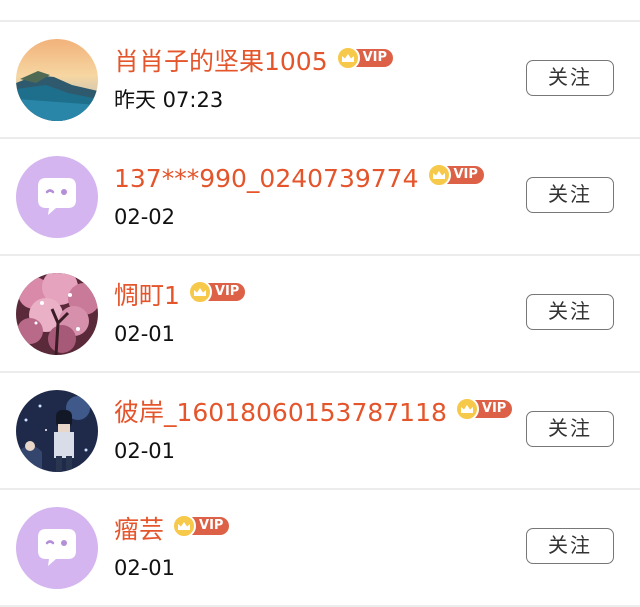 This screenshot has height=607, width=640. Describe the element at coordinates (139, 530) in the screenshot. I see `username: 瘤芸` at that location.